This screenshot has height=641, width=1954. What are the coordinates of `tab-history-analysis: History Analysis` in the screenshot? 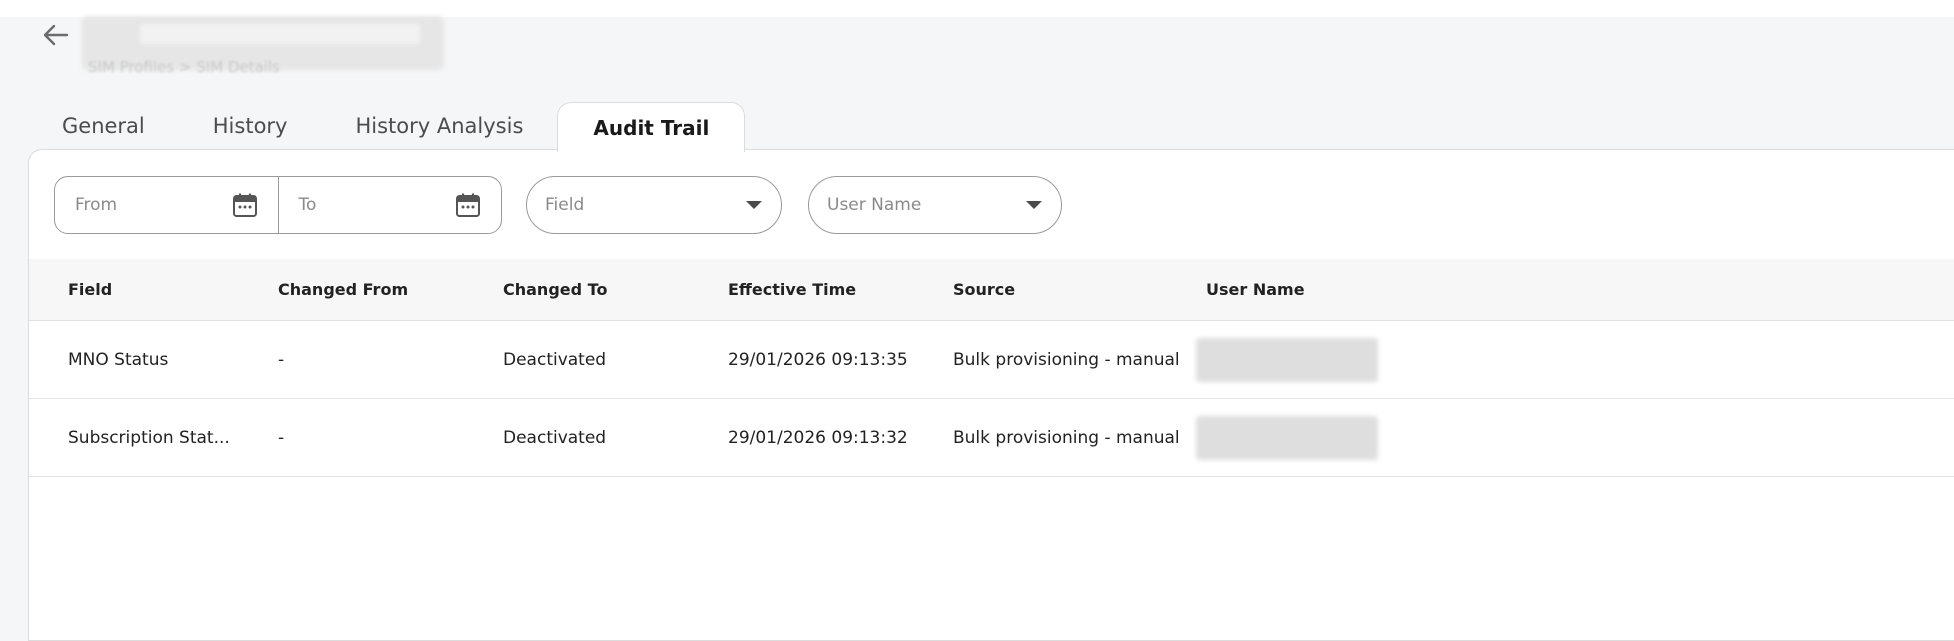 It's located at (439, 126).